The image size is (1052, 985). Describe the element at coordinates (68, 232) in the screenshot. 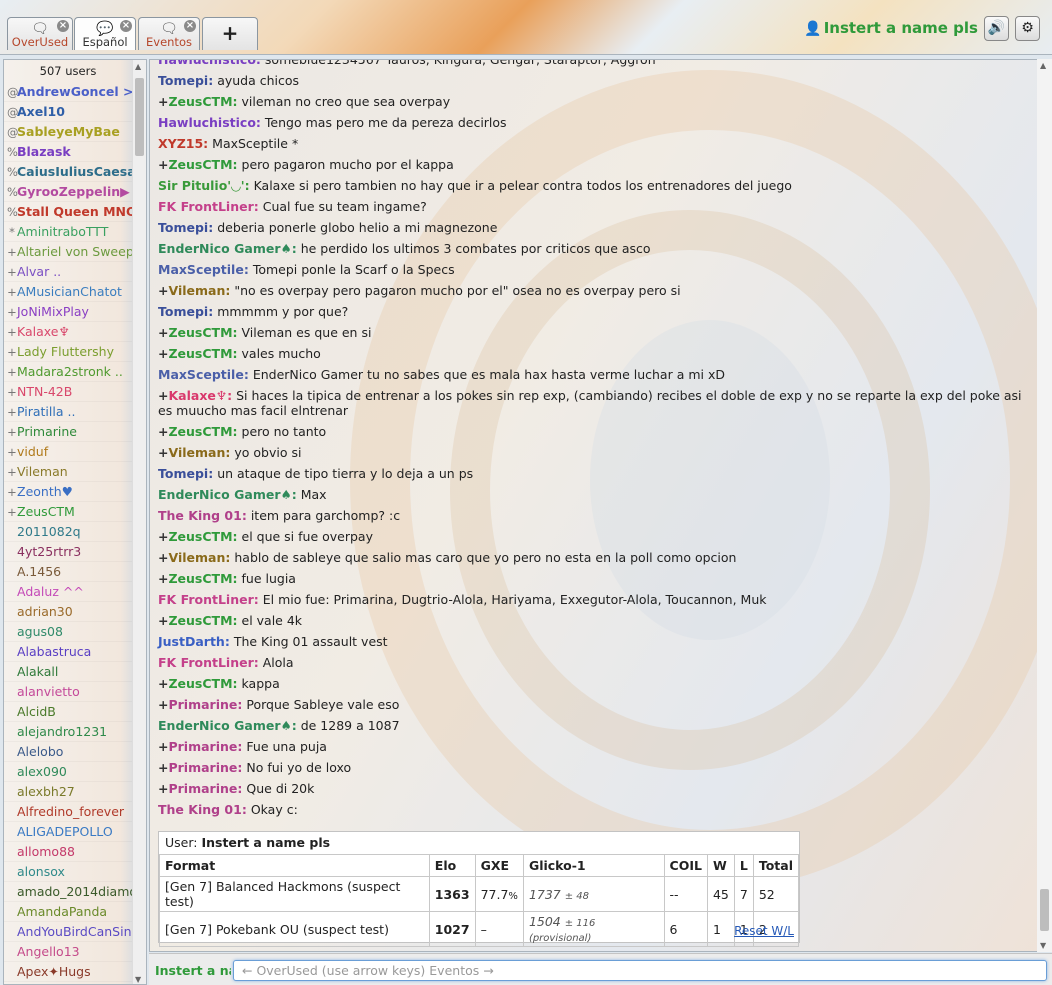

I see `user-list-item: * AminitraboTTT` at that location.